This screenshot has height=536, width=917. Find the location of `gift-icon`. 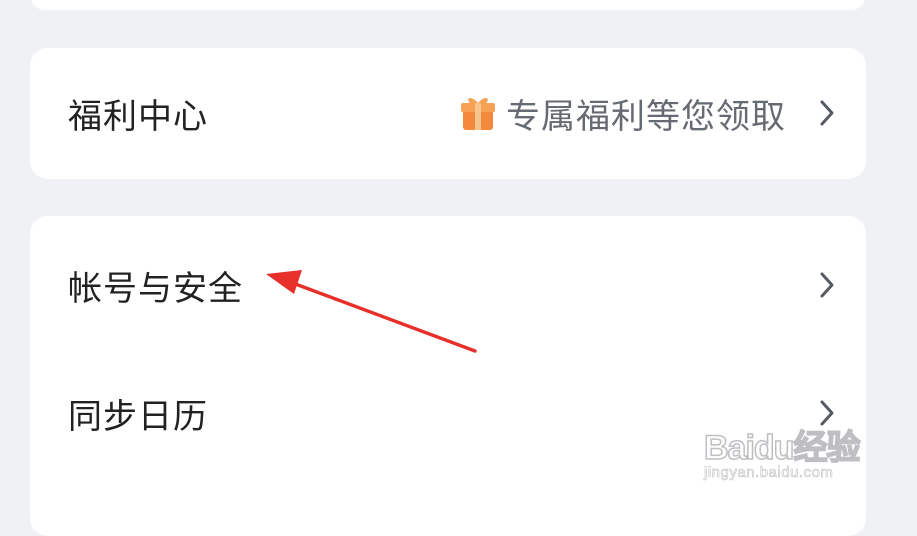

gift-icon is located at coordinates (478, 113).